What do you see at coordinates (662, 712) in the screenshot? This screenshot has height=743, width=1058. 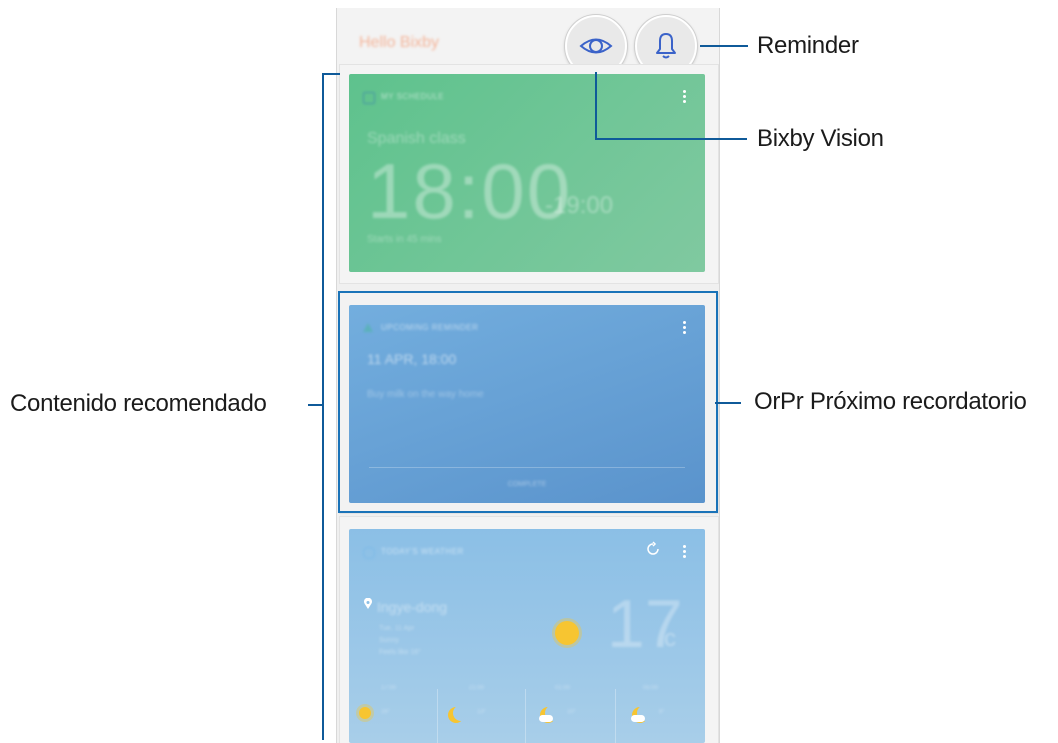 I see `forecast-temp: 8°` at bounding box center [662, 712].